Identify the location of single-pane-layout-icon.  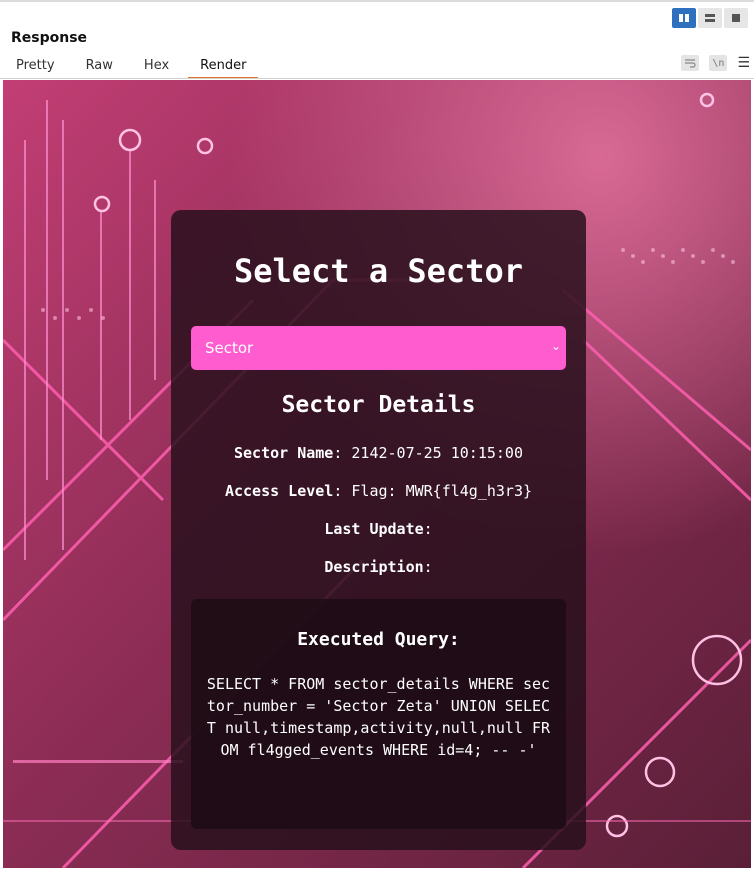
(736, 18).